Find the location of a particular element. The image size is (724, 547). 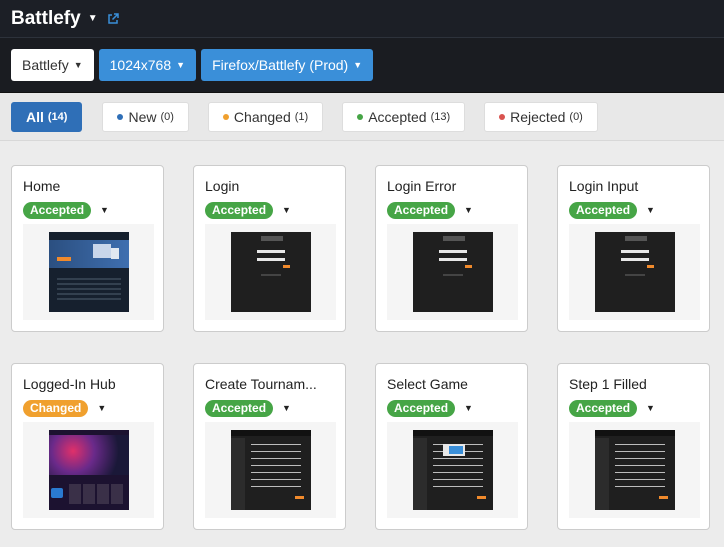

card-title: Login is located at coordinates (222, 186).